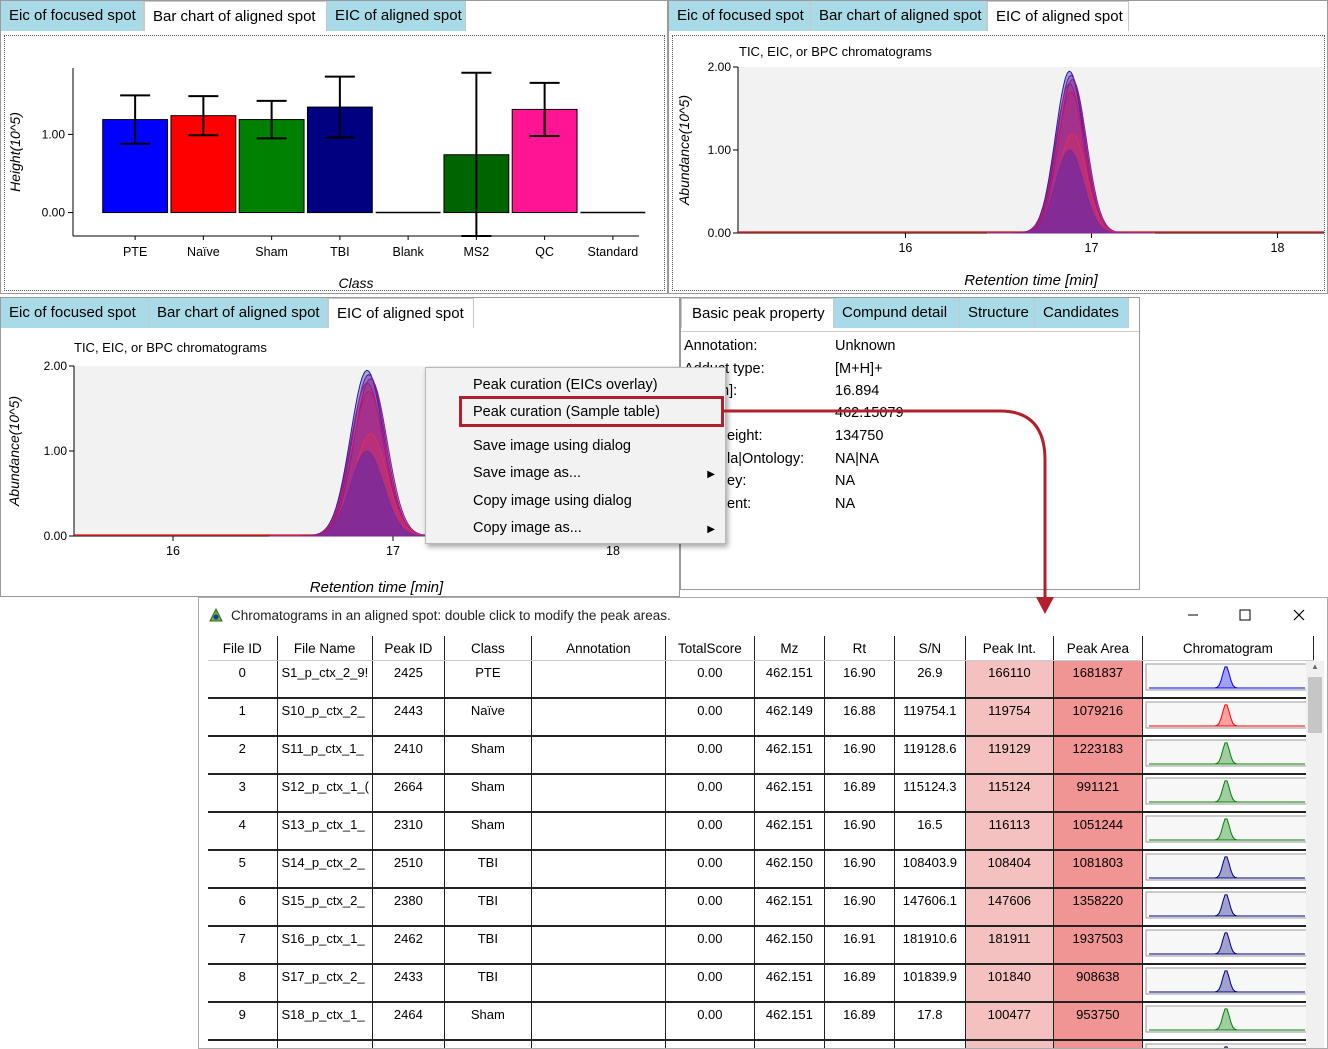 This screenshot has height=1049, width=1328. Describe the element at coordinates (1098, 1021) in the screenshot. I see `table-cell-area: 953750` at that location.